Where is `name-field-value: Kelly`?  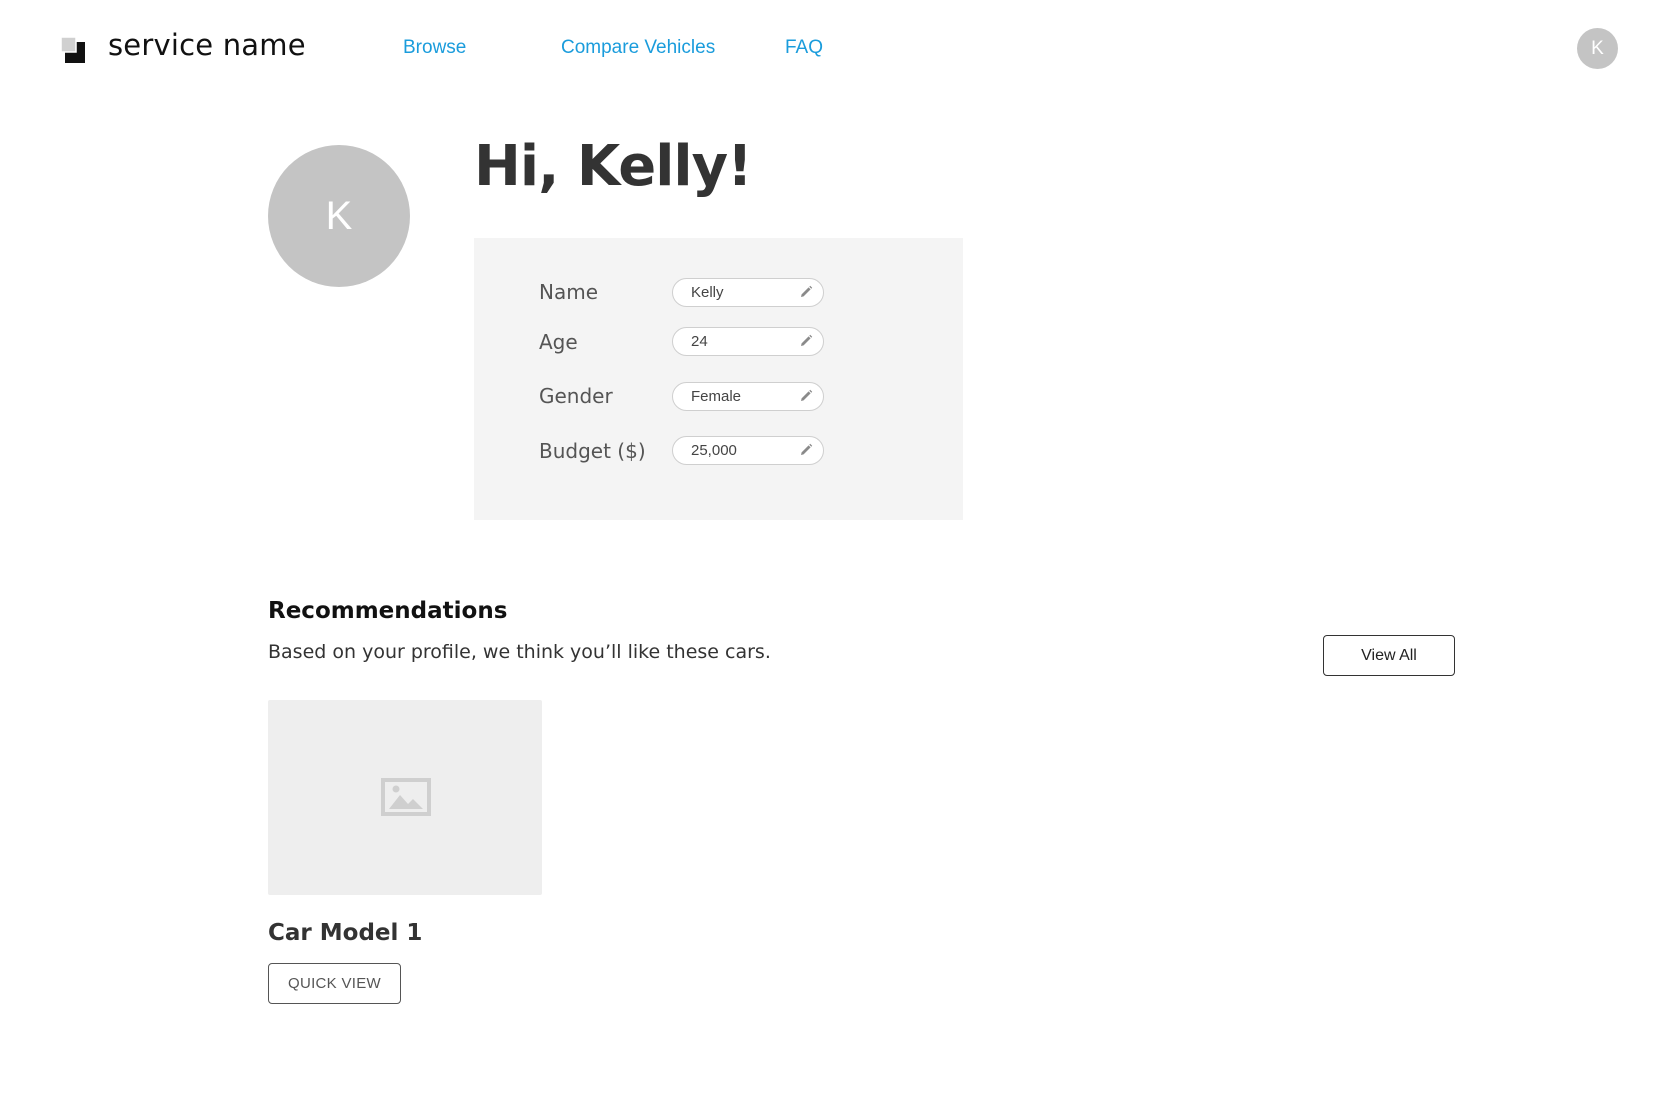
name-field-value: Kelly is located at coordinates (707, 292).